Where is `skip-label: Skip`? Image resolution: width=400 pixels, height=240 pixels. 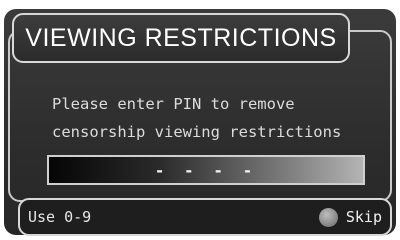
skip-label: Skip is located at coordinates (363, 217).